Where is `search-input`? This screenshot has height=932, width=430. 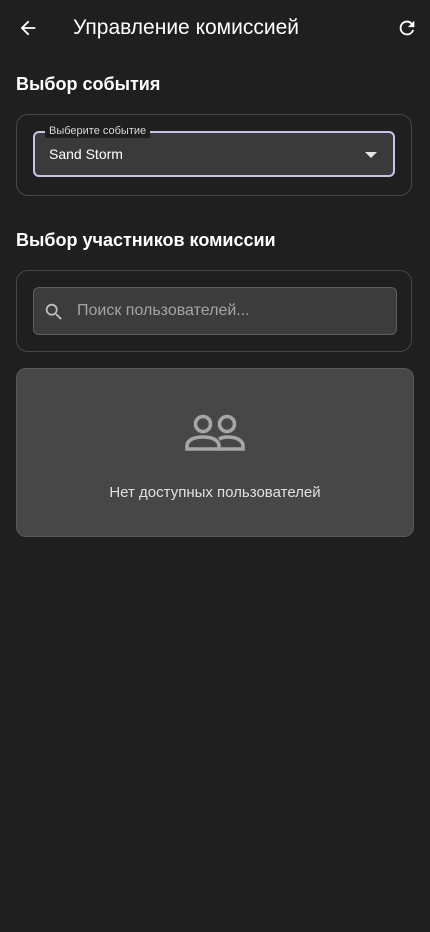
search-input is located at coordinates (232, 311).